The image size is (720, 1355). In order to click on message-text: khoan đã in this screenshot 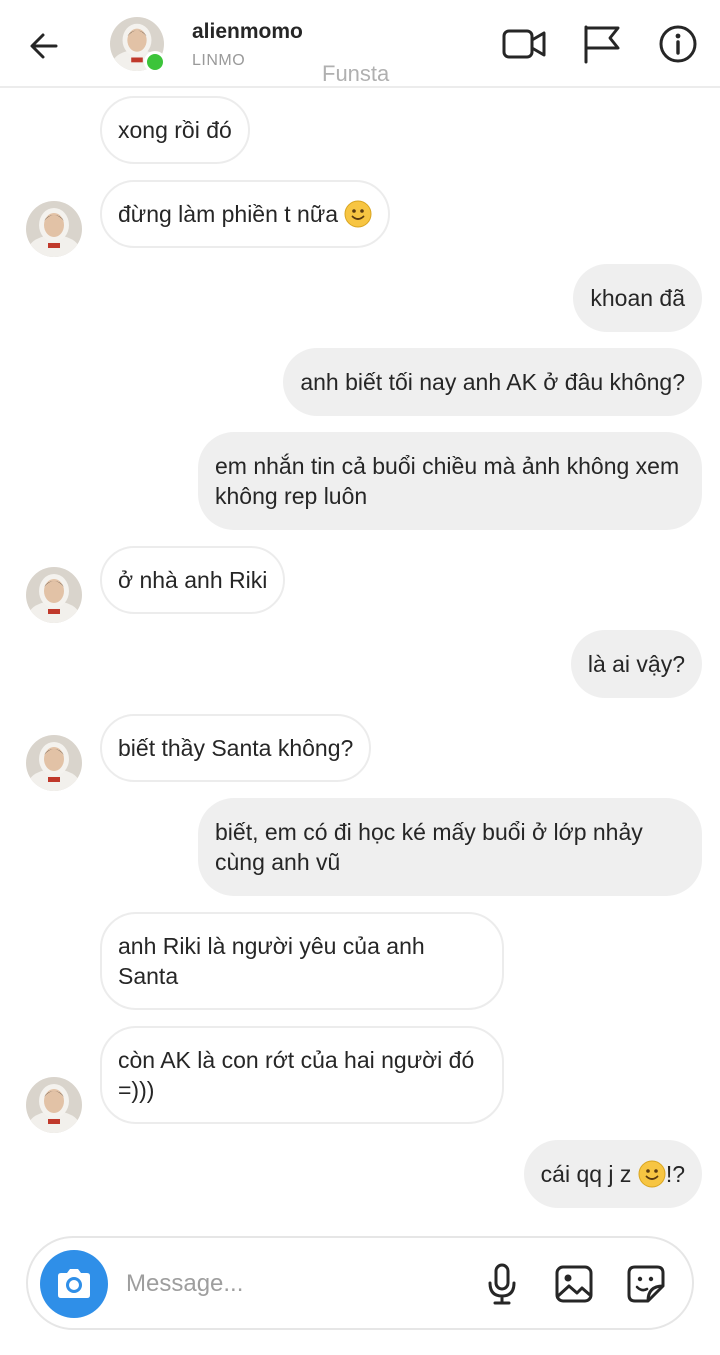, I will do `click(637, 298)`.